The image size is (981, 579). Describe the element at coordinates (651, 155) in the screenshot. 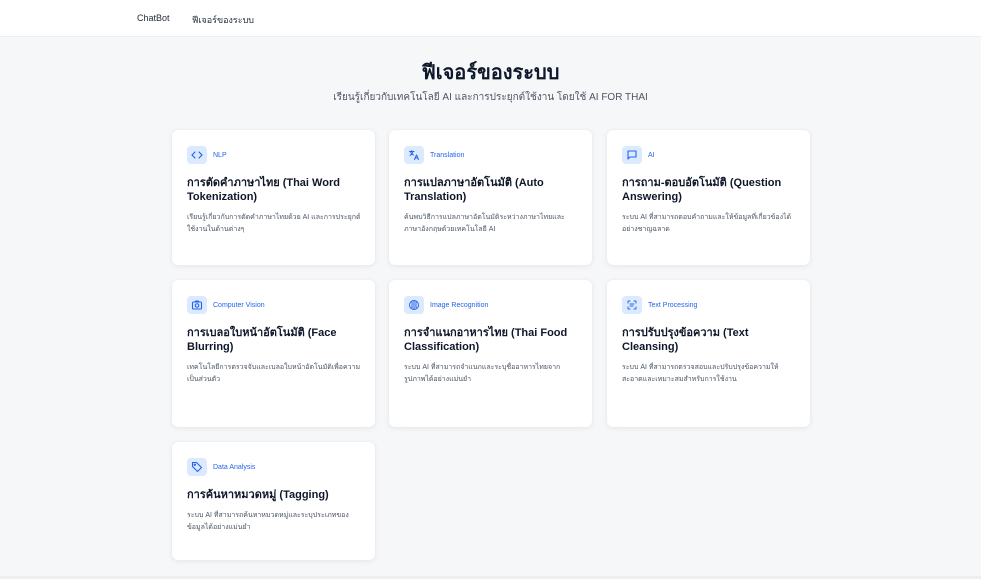

I see `card-category: AI` at that location.